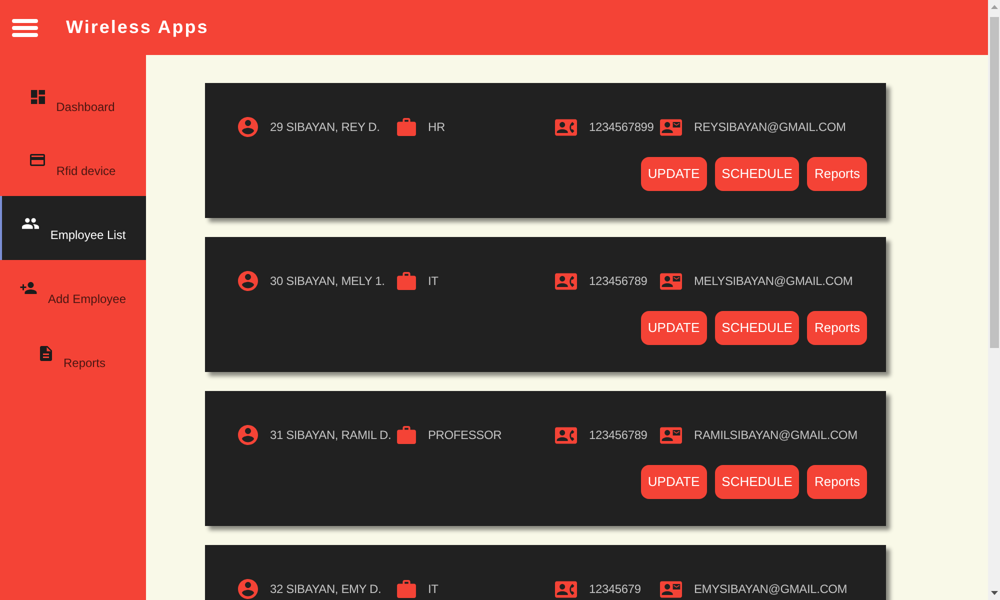  I want to click on employee-name: 30 SIBAYAN, MELY 1., so click(327, 281).